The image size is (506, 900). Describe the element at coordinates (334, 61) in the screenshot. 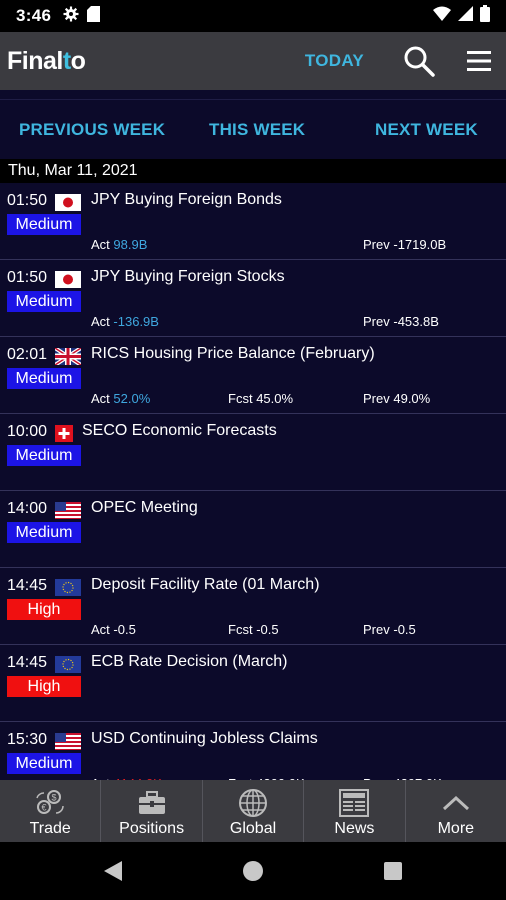

I see `today-button: TODAY` at that location.